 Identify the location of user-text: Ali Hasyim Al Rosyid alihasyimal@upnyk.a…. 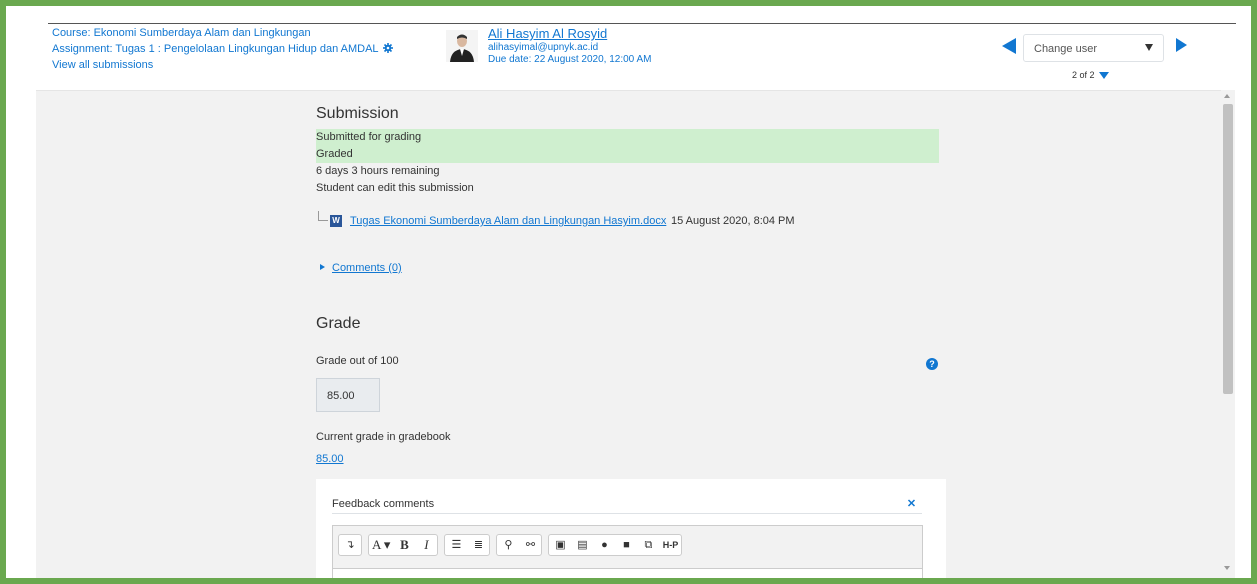
(569, 46).